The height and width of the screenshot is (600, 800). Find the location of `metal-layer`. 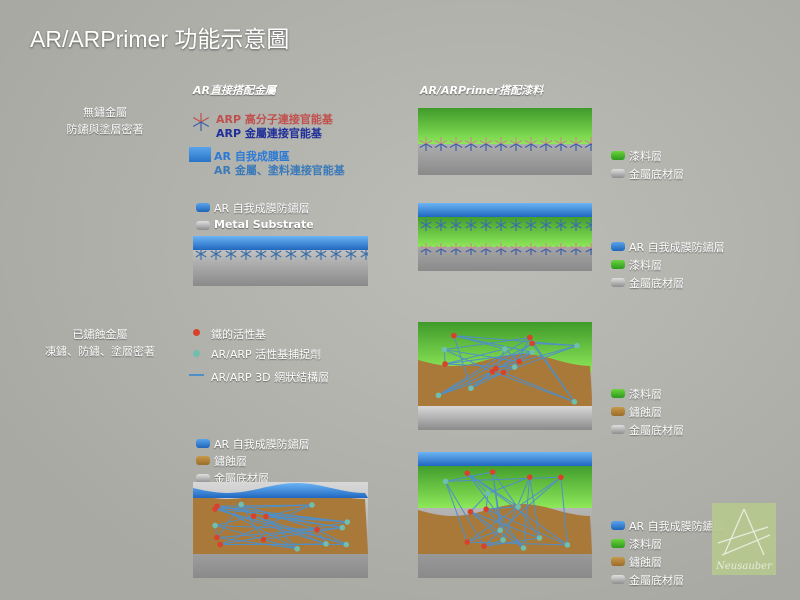

metal-layer is located at coordinates (505, 418).